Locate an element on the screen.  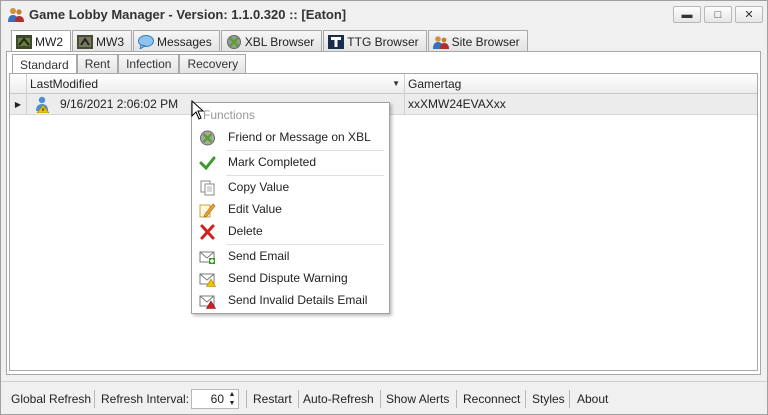
menu-item-label: Send Dispute Warning is located at coordinates (288, 278).